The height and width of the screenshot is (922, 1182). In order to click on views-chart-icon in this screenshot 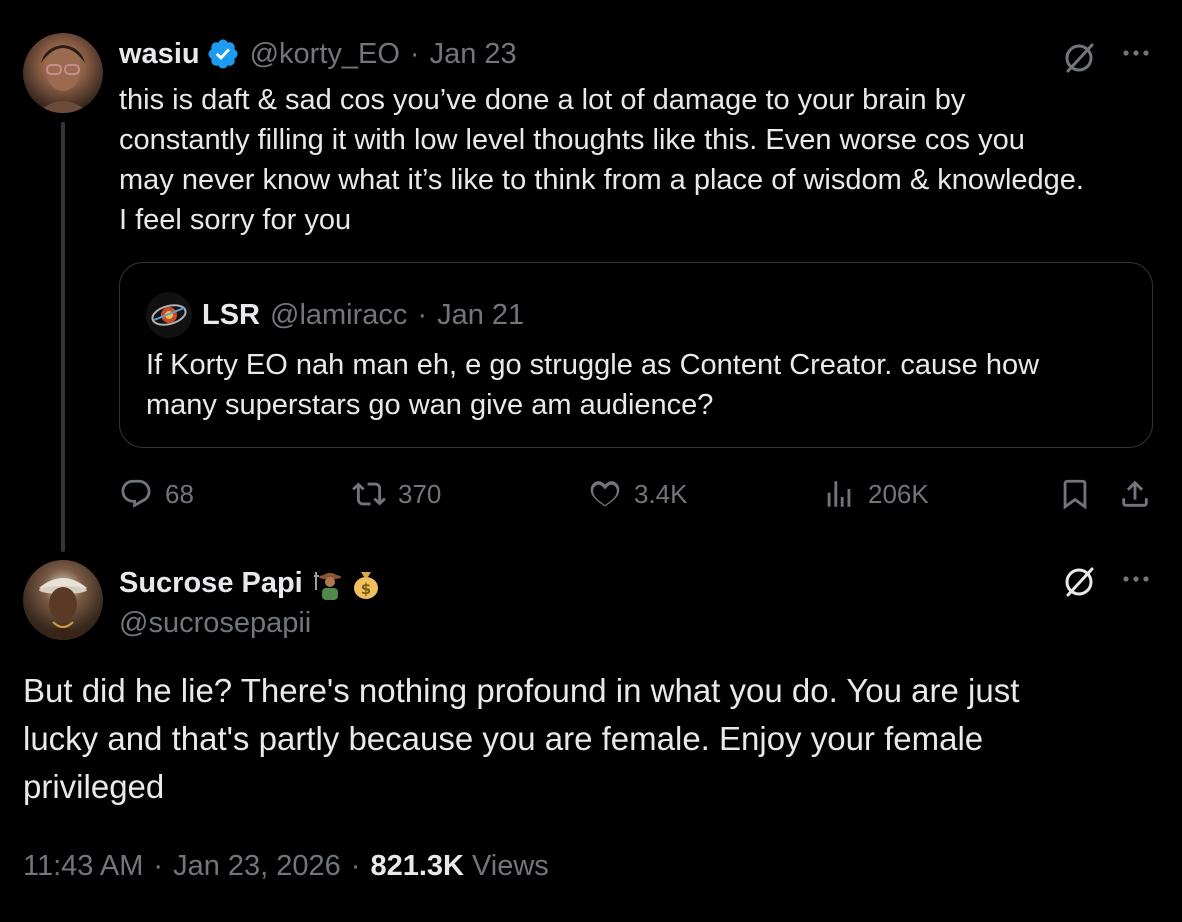, I will do `click(839, 494)`.